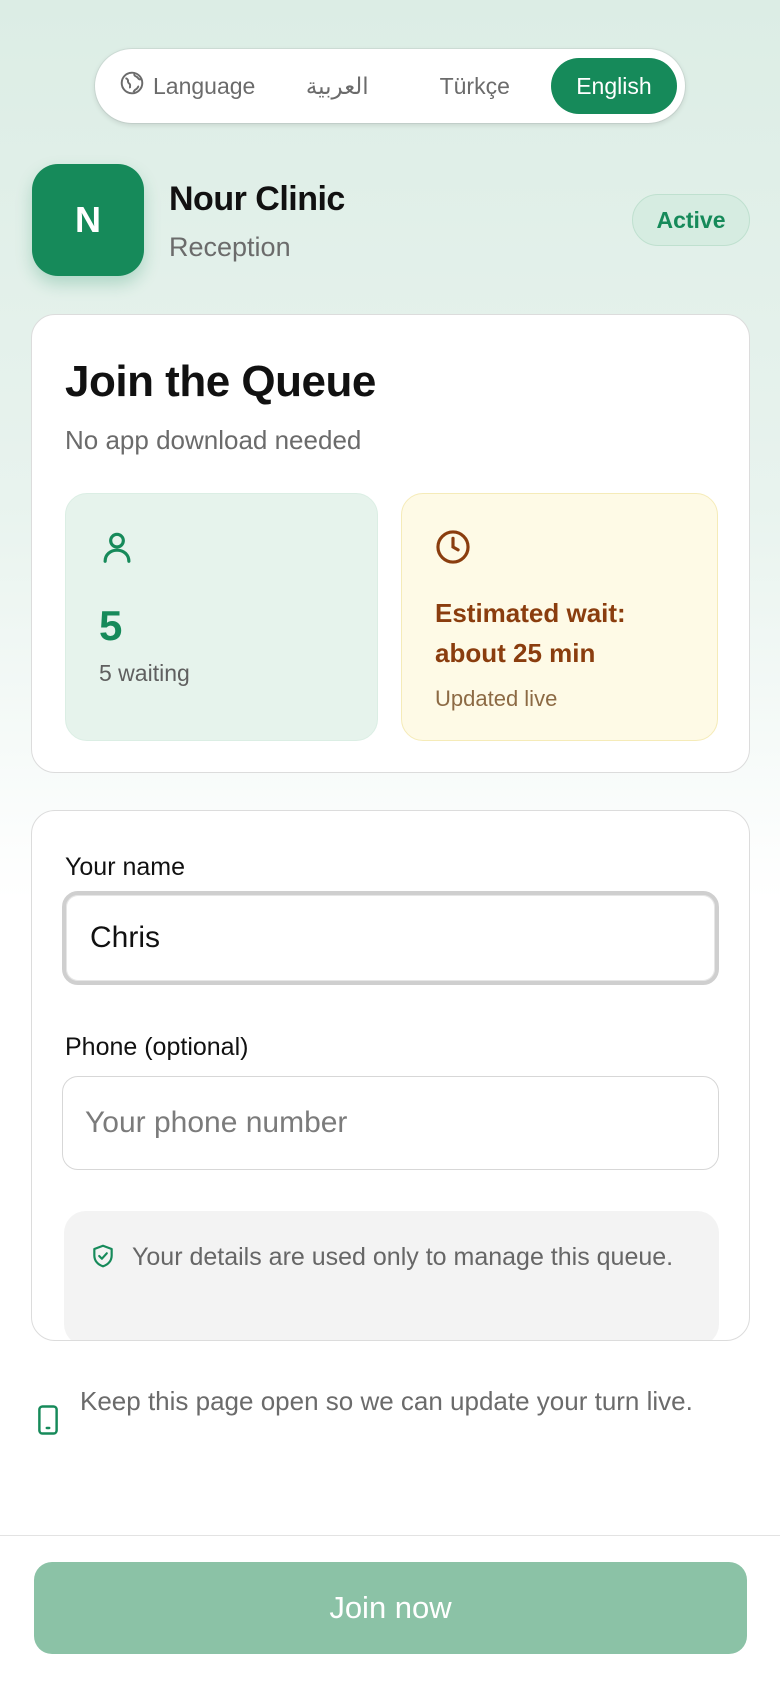 The height and width of the screenshot is (1688, 780). Describe the element at coordinates (220, 381) in the screenshot. I see `page-title: Join the Queue` at that location.